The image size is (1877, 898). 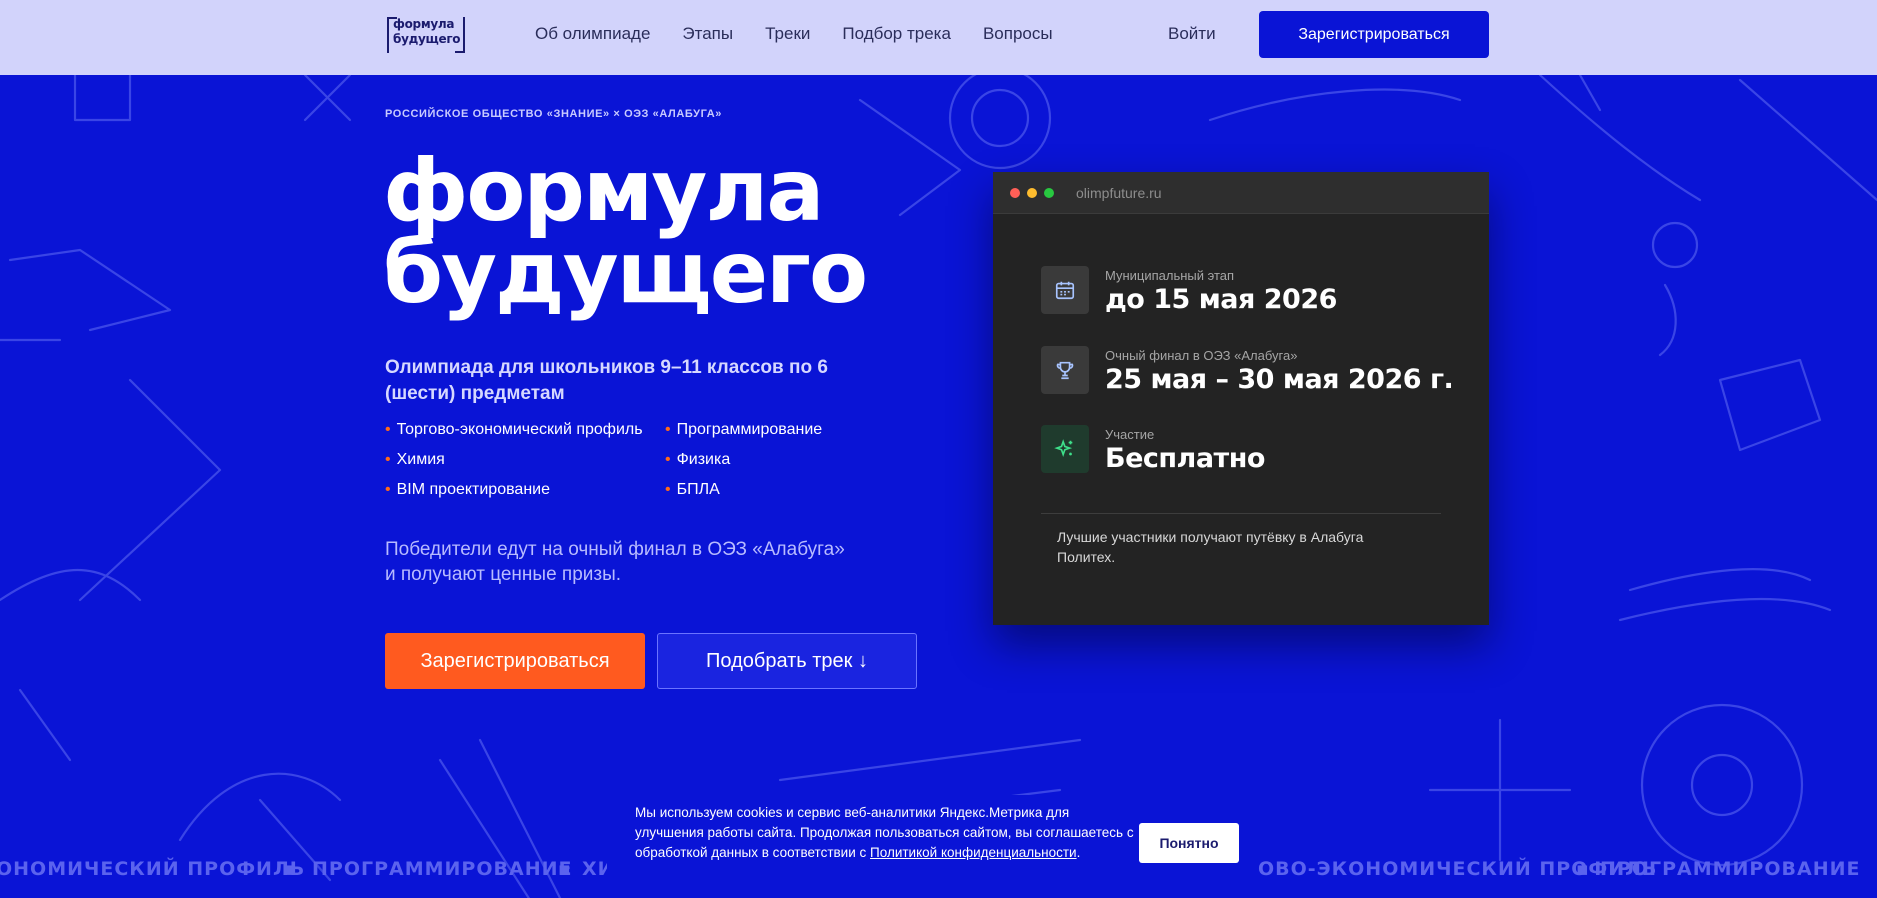 I want to click on row-label: Очный финал в ОЭЗ «Алабуга», so click(x=1201, y=355).